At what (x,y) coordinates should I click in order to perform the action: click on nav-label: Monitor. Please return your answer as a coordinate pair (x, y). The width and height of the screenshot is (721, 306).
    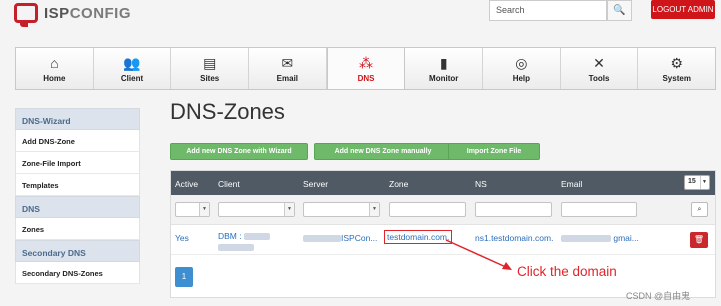
    Looking at the image, I should click on (444, 78).